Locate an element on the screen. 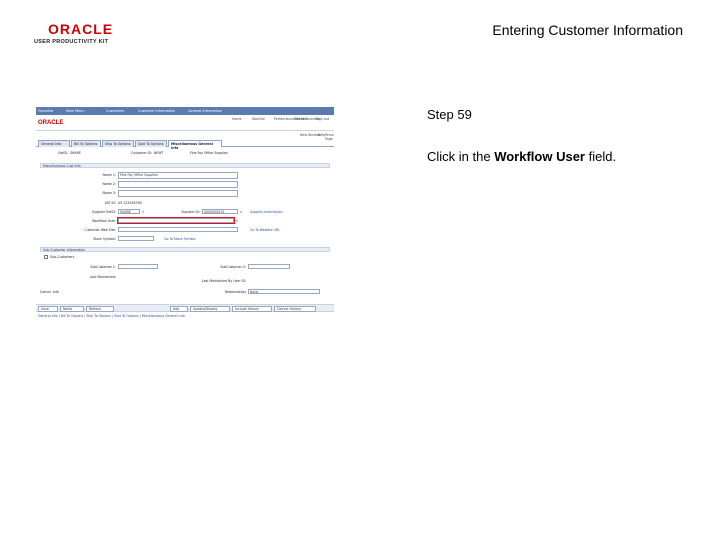 Image resolution: width=720 pixels, height=540 pixels. tab-bill-to: Bill To Options is located at coordinates (86, 143).